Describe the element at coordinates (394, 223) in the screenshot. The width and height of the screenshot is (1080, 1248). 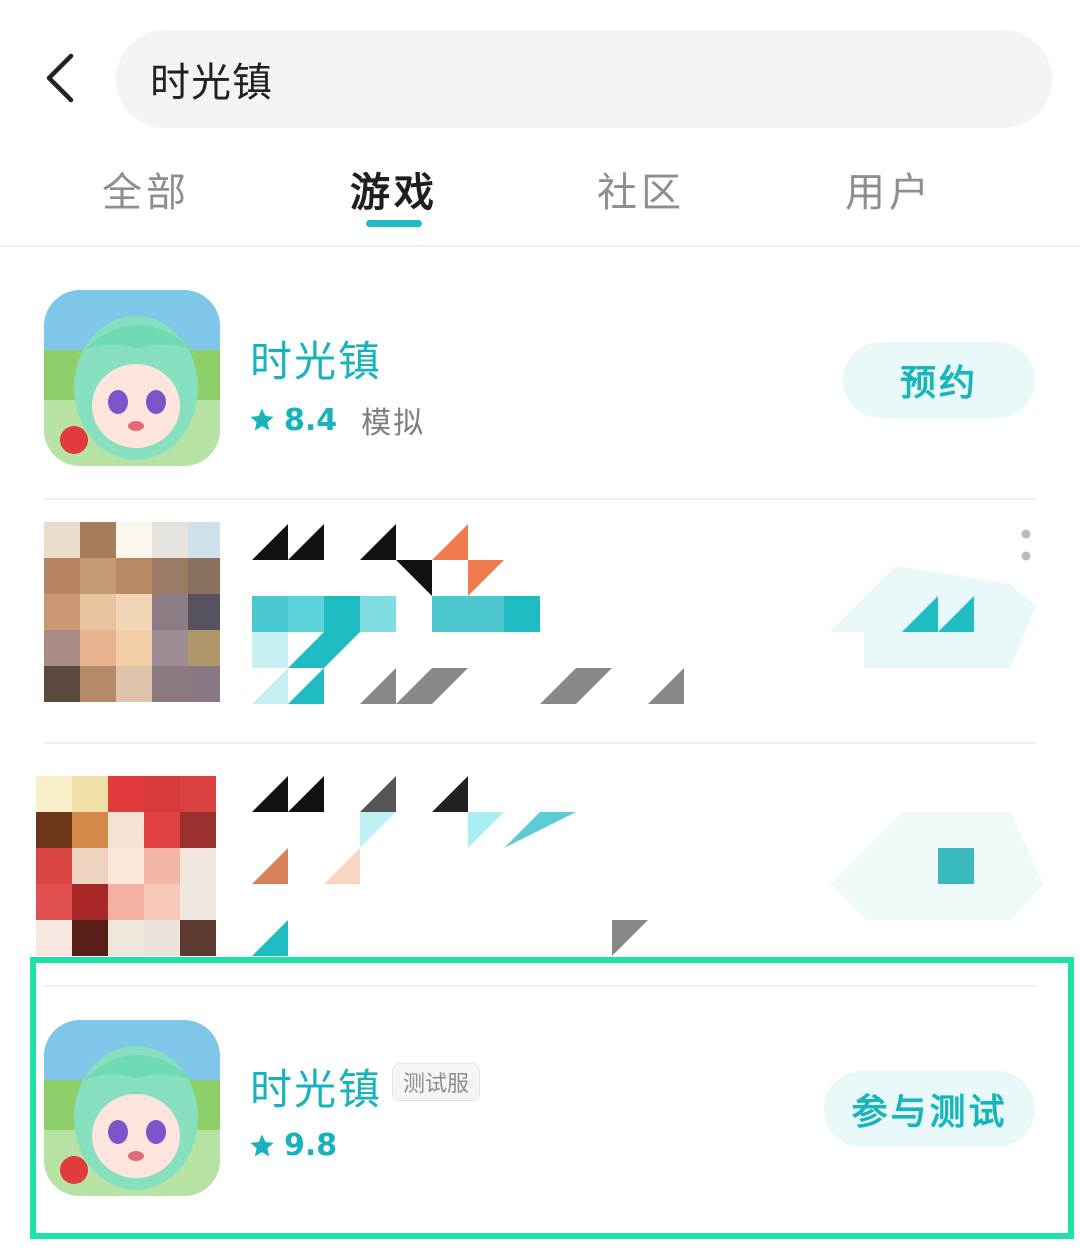
I see `active-tab-indicator` at that location.